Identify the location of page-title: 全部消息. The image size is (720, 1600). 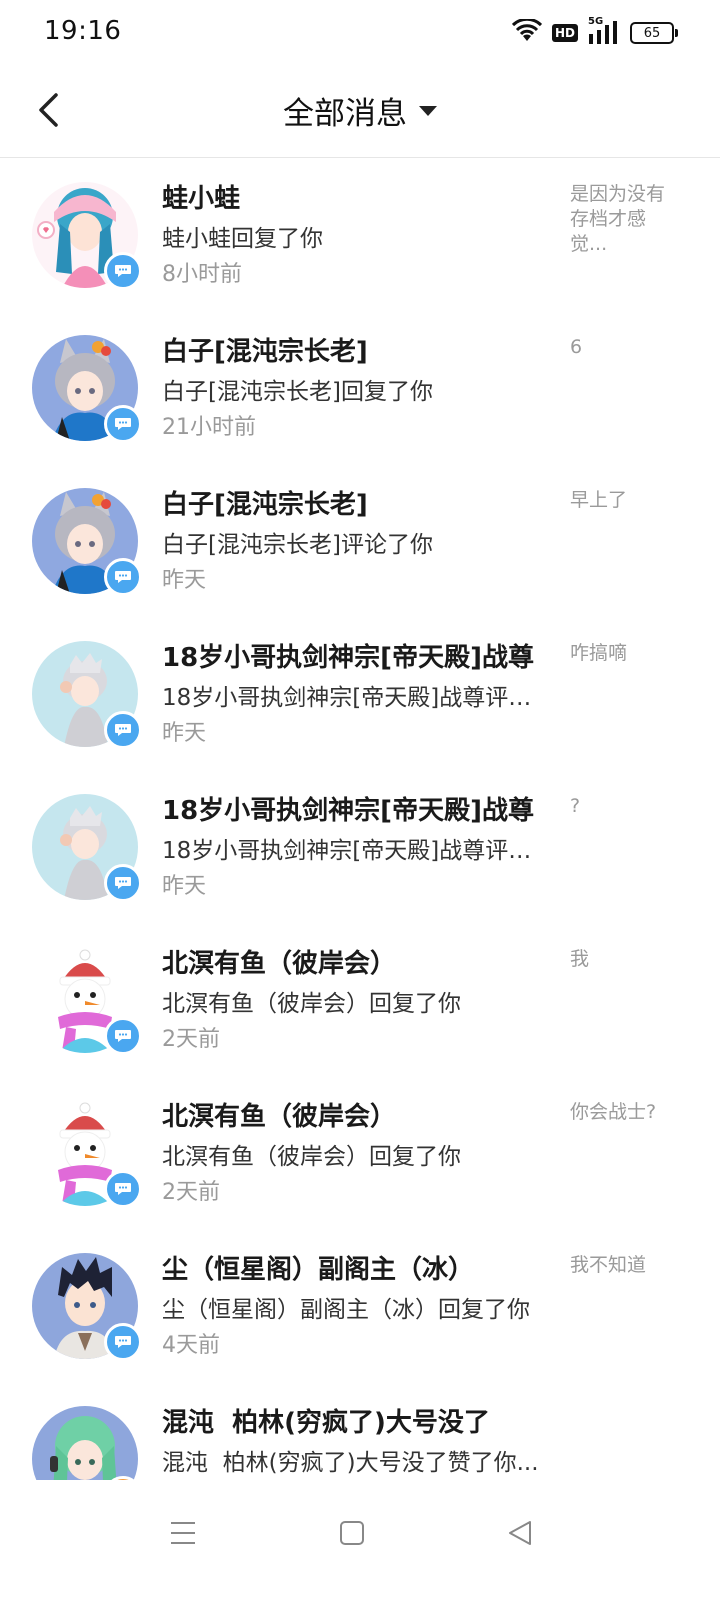
(345, 113).